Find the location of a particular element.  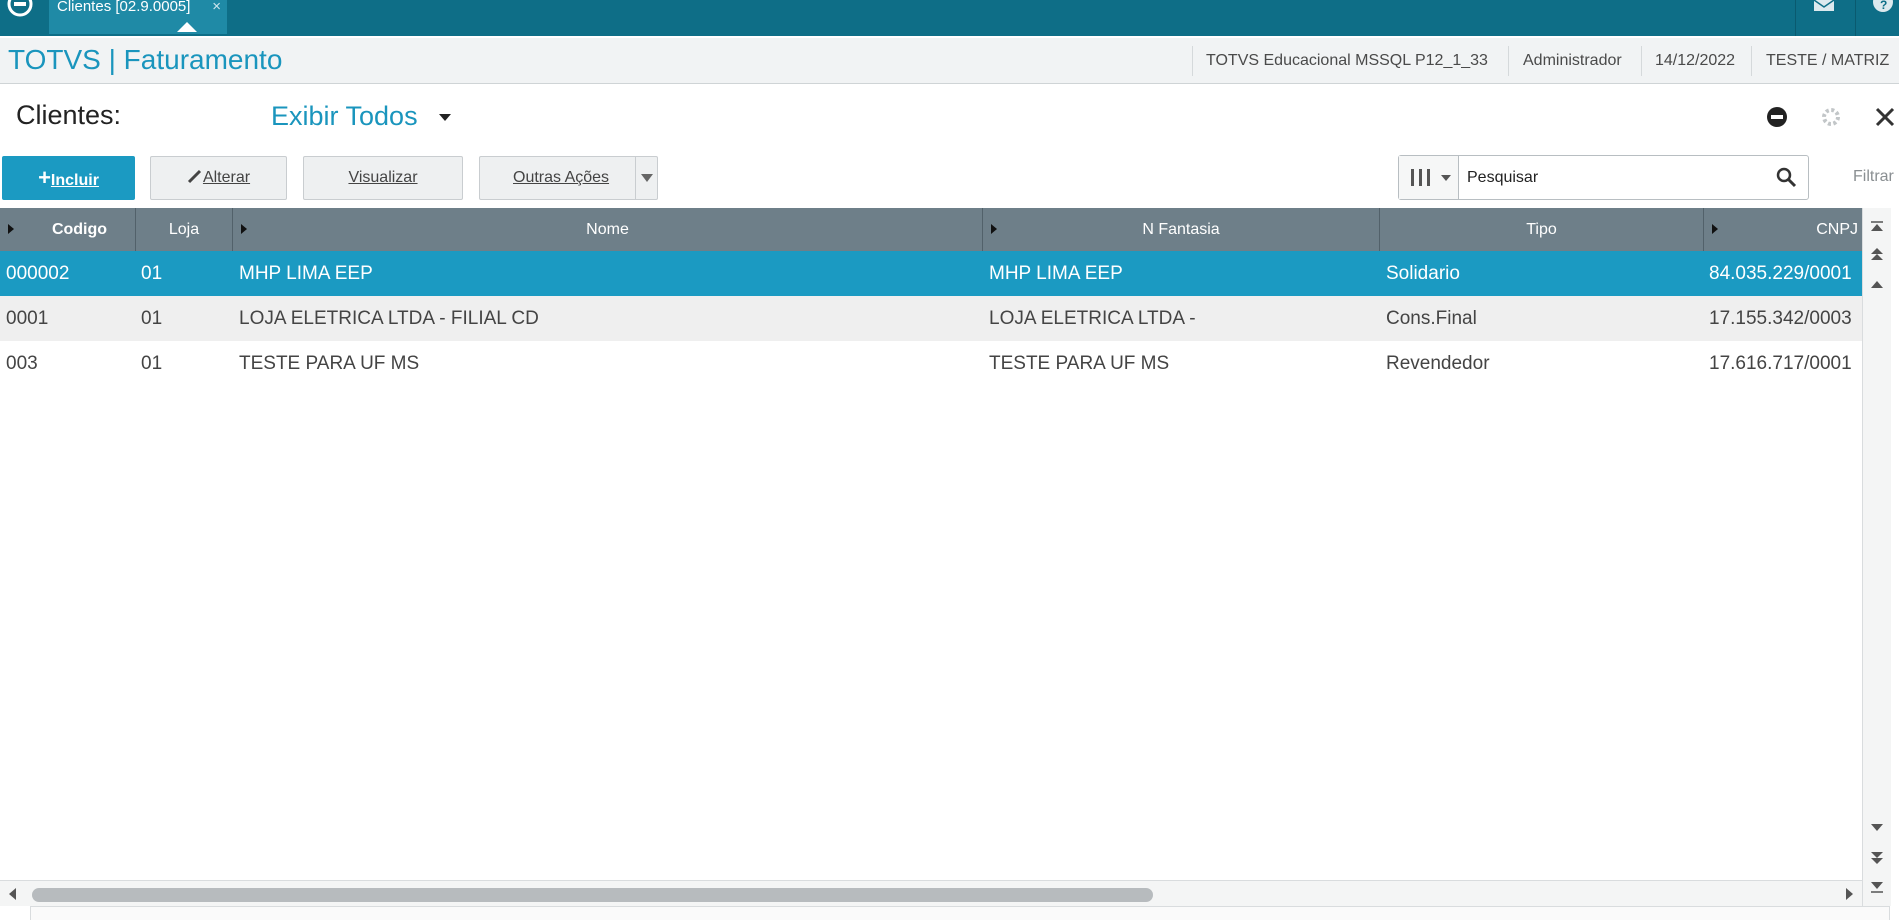

user-label: Administrador is located at coordinates (1572, 60).